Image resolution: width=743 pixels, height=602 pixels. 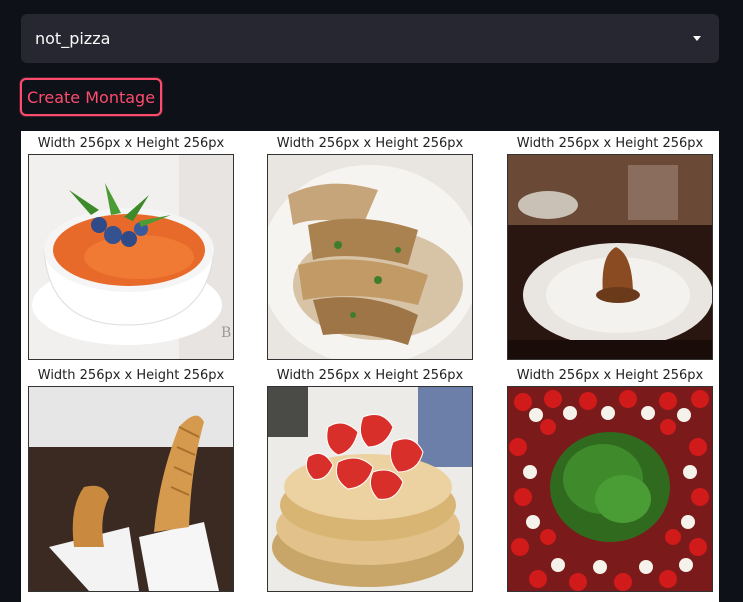 I want to click on food-image-panna-cotta: B, so click(x=131, y=257).